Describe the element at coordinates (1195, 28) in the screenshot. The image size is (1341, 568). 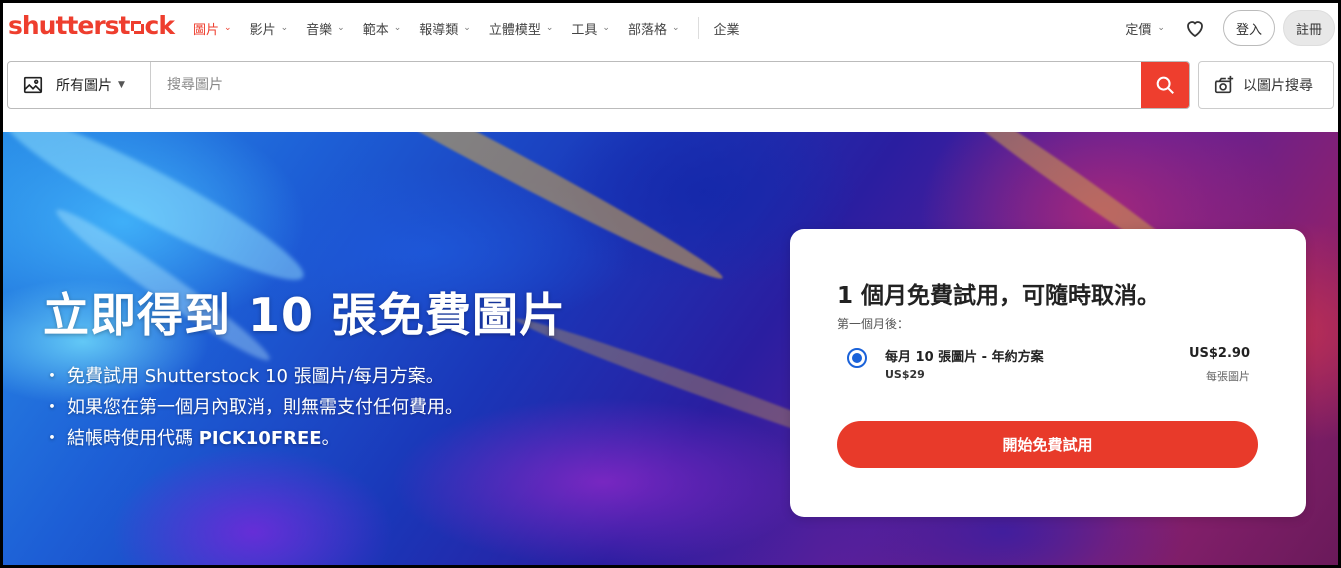
I see `heart-icon` at that location.